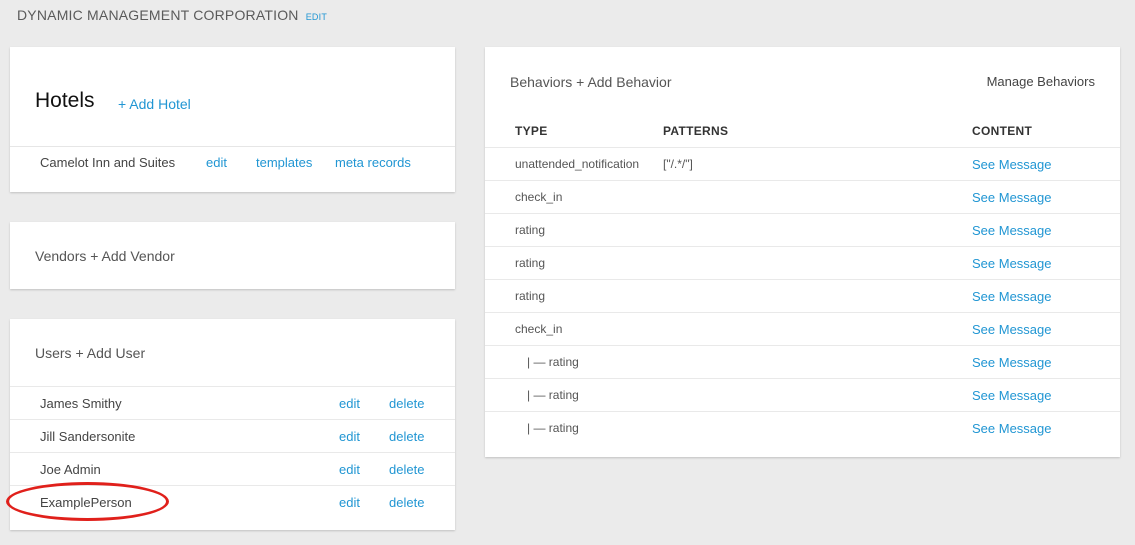  What do you see at coordinates (373, 162) in the screenshot?
I see `hotel-meta-records-link: meta records` at bounding box center [373, 162].